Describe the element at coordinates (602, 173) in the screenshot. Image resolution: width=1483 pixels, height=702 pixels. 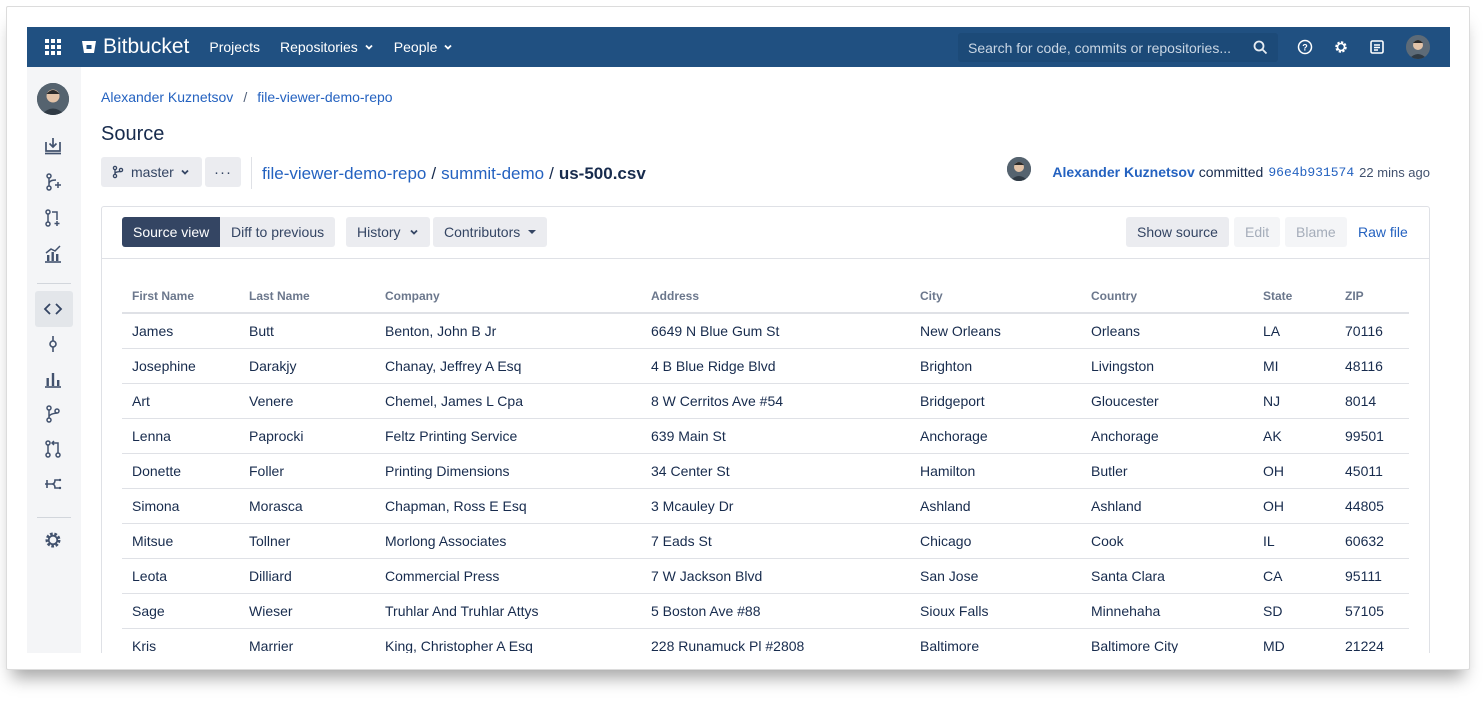
I see `path-file-name: us-500.csv` at that location.